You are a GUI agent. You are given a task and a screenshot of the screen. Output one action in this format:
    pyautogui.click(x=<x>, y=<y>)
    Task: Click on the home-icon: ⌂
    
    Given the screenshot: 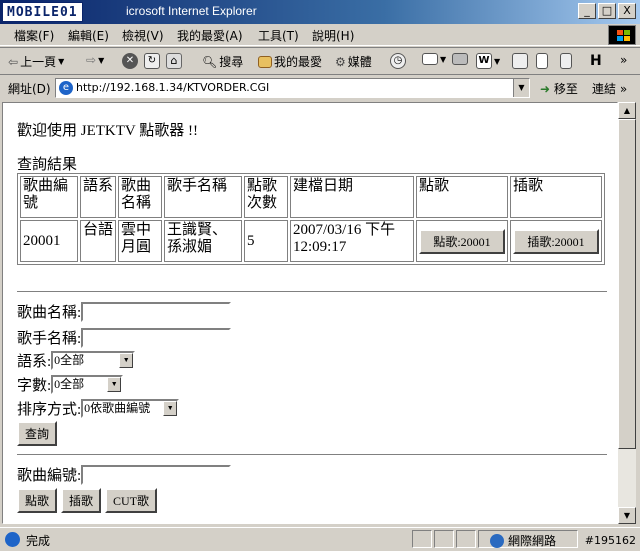 What is the action you would take?
    pyautogui.click(x=174, y=61)
    